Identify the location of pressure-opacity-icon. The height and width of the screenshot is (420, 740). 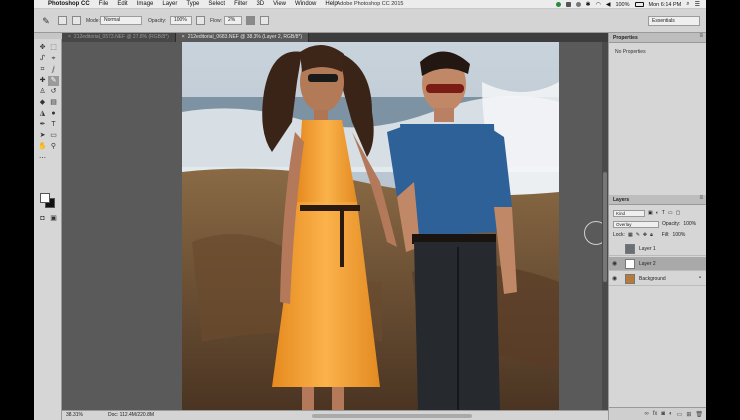
(200, 20).